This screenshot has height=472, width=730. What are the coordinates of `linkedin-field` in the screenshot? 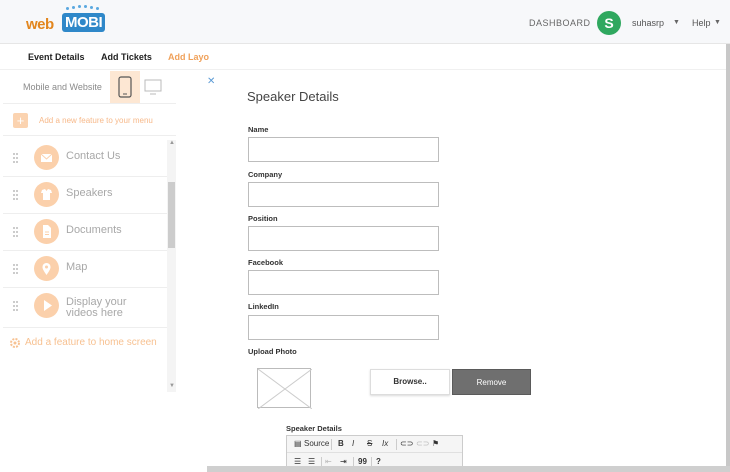 It's located at (343, 327).